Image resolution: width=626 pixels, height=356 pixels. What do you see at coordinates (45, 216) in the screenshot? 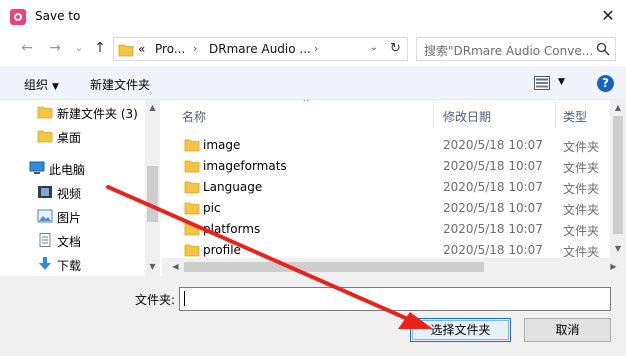
I see `picture-icon` at bounding box center [45, 216].